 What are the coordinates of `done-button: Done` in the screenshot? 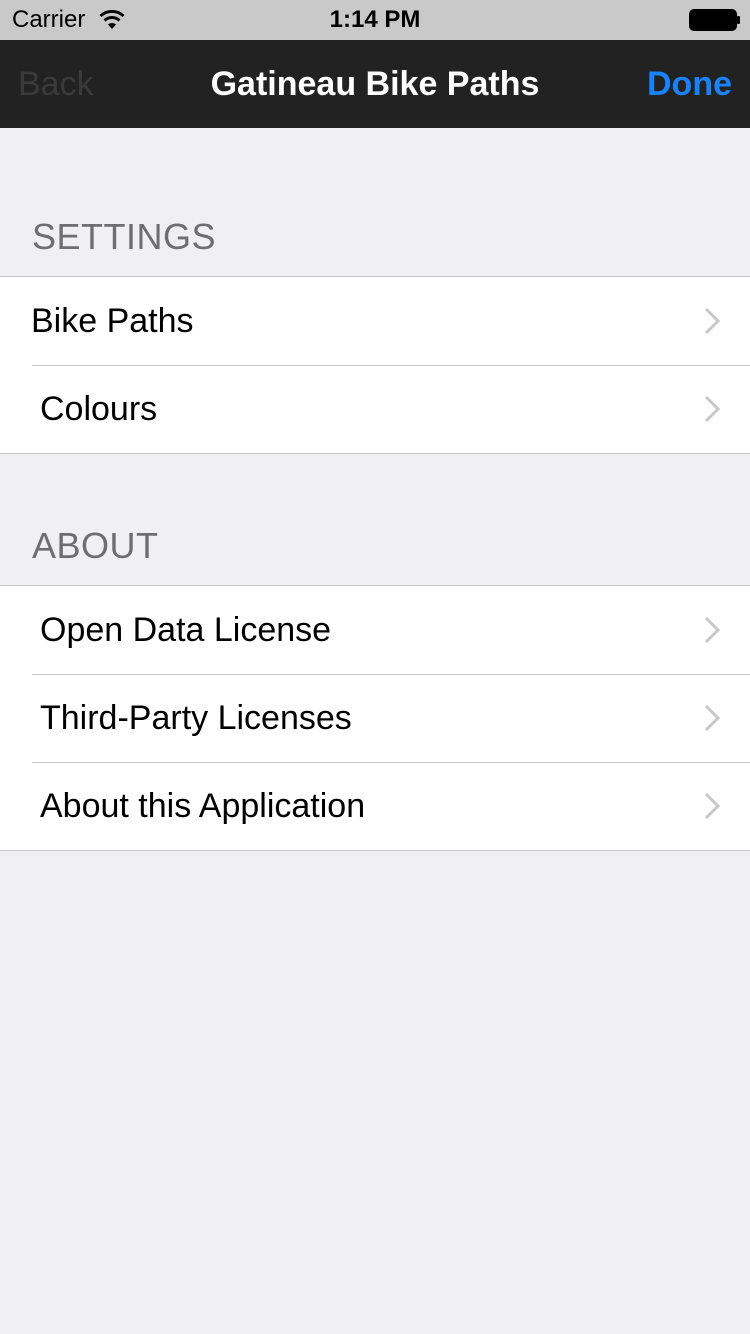 It's located at (689, 84).